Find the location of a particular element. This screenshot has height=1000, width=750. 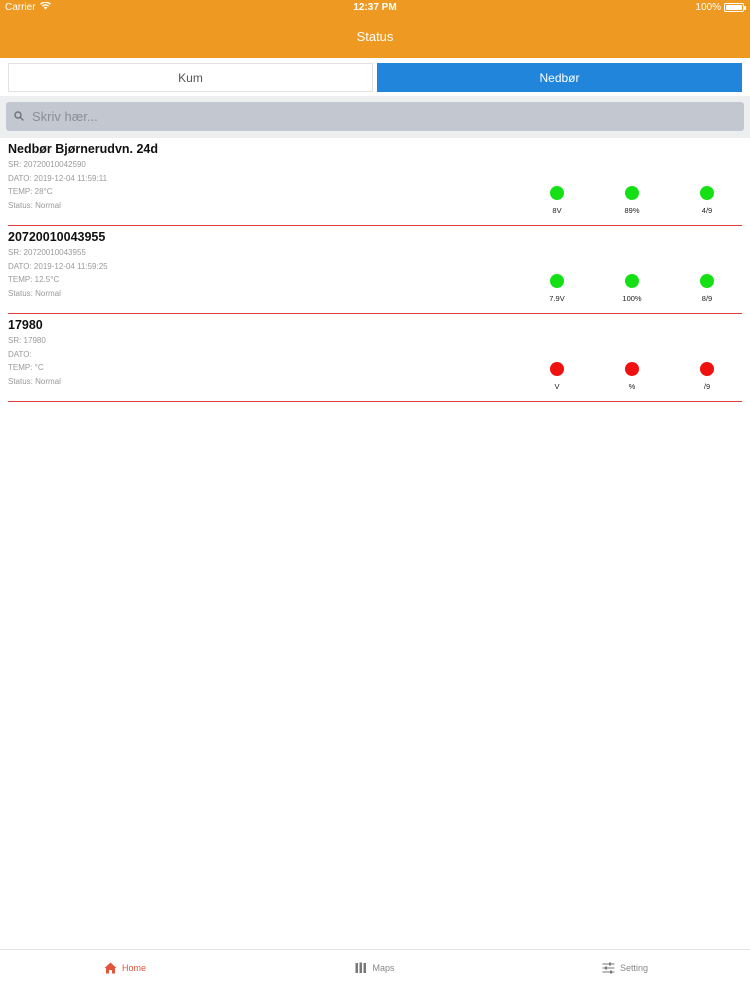

tab-setting: Setting is located at coordinates (625, 968).